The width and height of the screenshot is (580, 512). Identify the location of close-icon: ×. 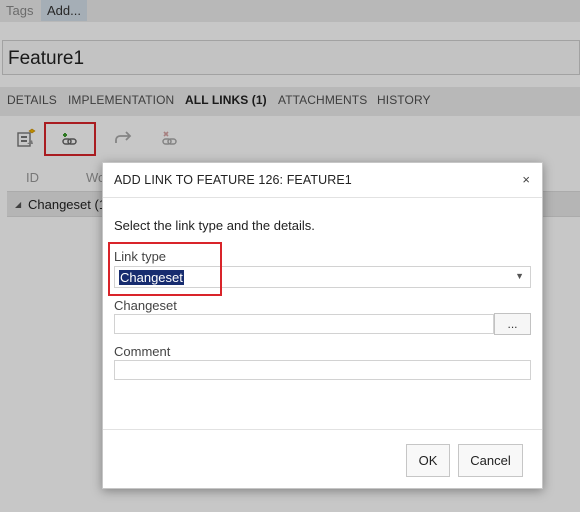
(526, 179).